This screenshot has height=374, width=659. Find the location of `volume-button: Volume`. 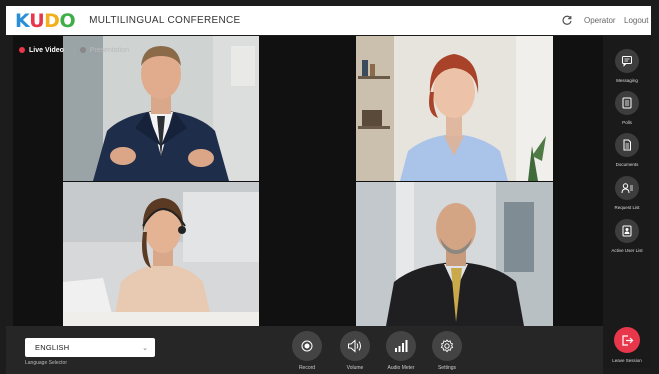

volume-button: Volume is located at coordinates (355, 351).